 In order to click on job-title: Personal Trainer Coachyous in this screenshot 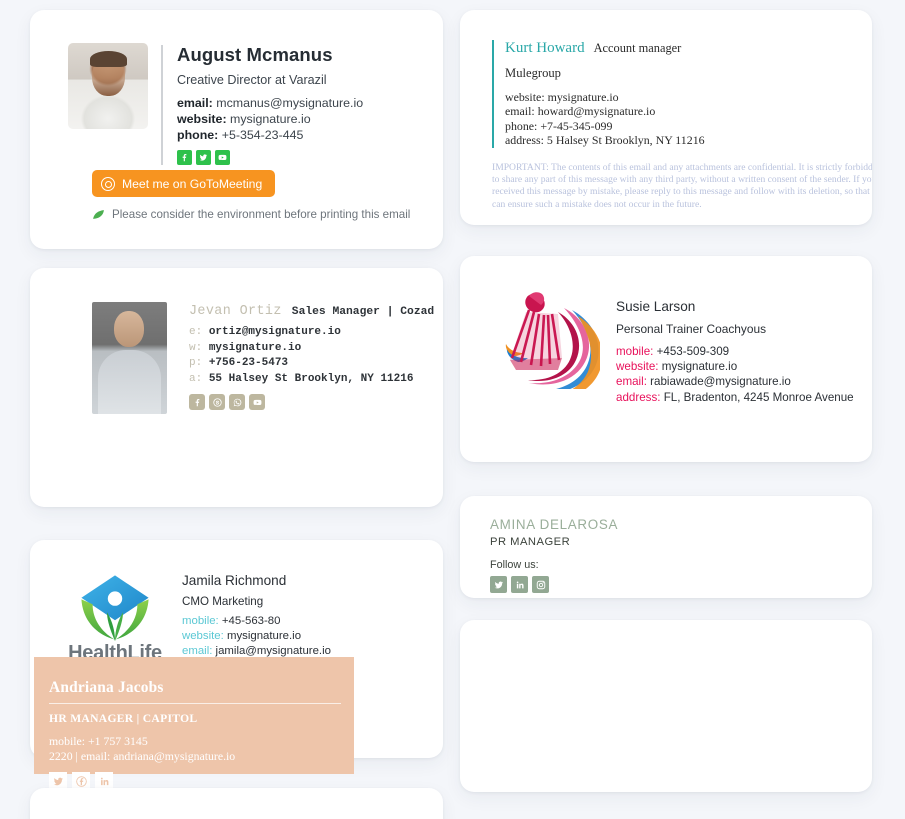, I will do `click(691, 329)`.